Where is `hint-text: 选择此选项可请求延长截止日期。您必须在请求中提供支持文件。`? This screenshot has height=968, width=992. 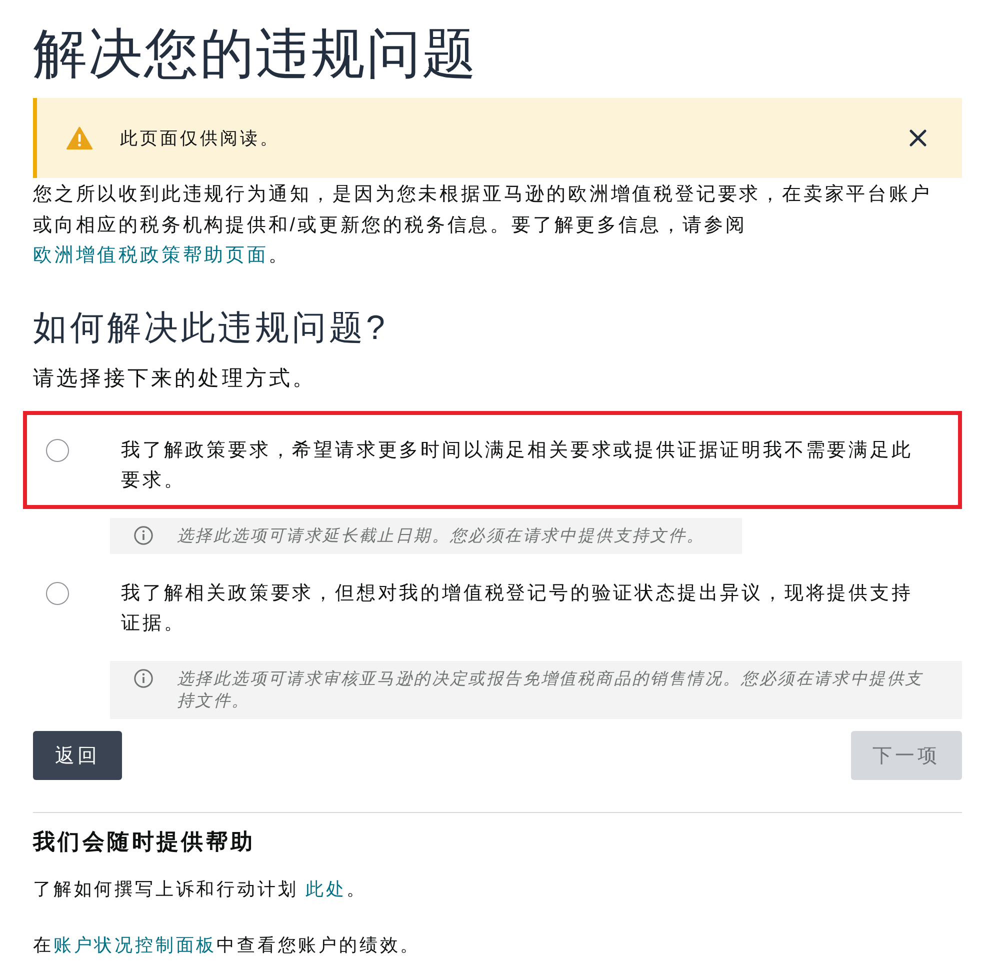
hint-text: 选择此选项可请求延长截止日期。您必须在请求中提供支持文件。 is located at coordinates (441, 536).